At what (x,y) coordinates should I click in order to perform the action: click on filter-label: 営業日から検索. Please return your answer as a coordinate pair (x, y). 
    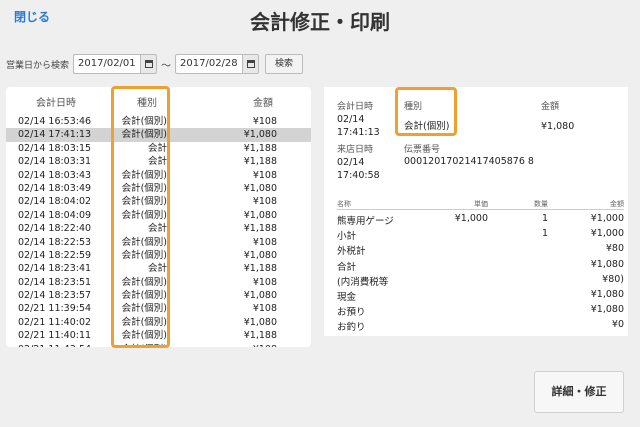
    Looking at the image, I should click on (38, 65).